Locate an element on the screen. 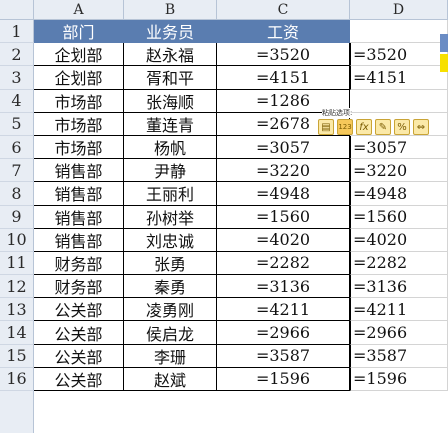  salary-cell: =3520 is located at coordinates (283, 55).